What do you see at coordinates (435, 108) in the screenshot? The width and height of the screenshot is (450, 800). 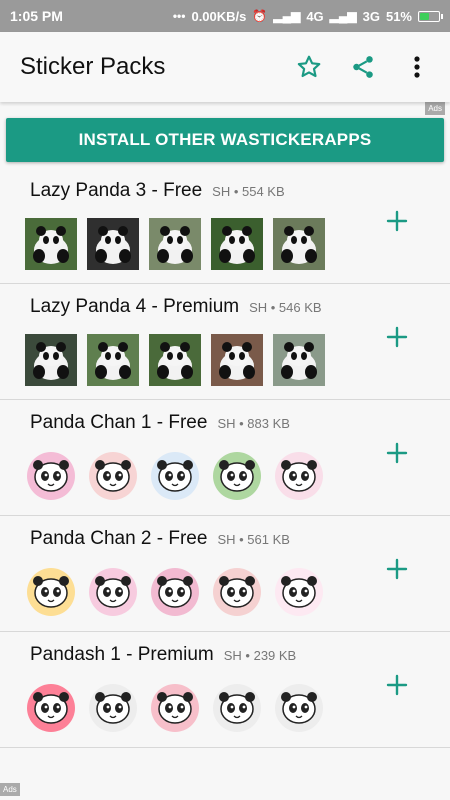 I see `ad-badge: Ads` at bounding box center [435, 108].